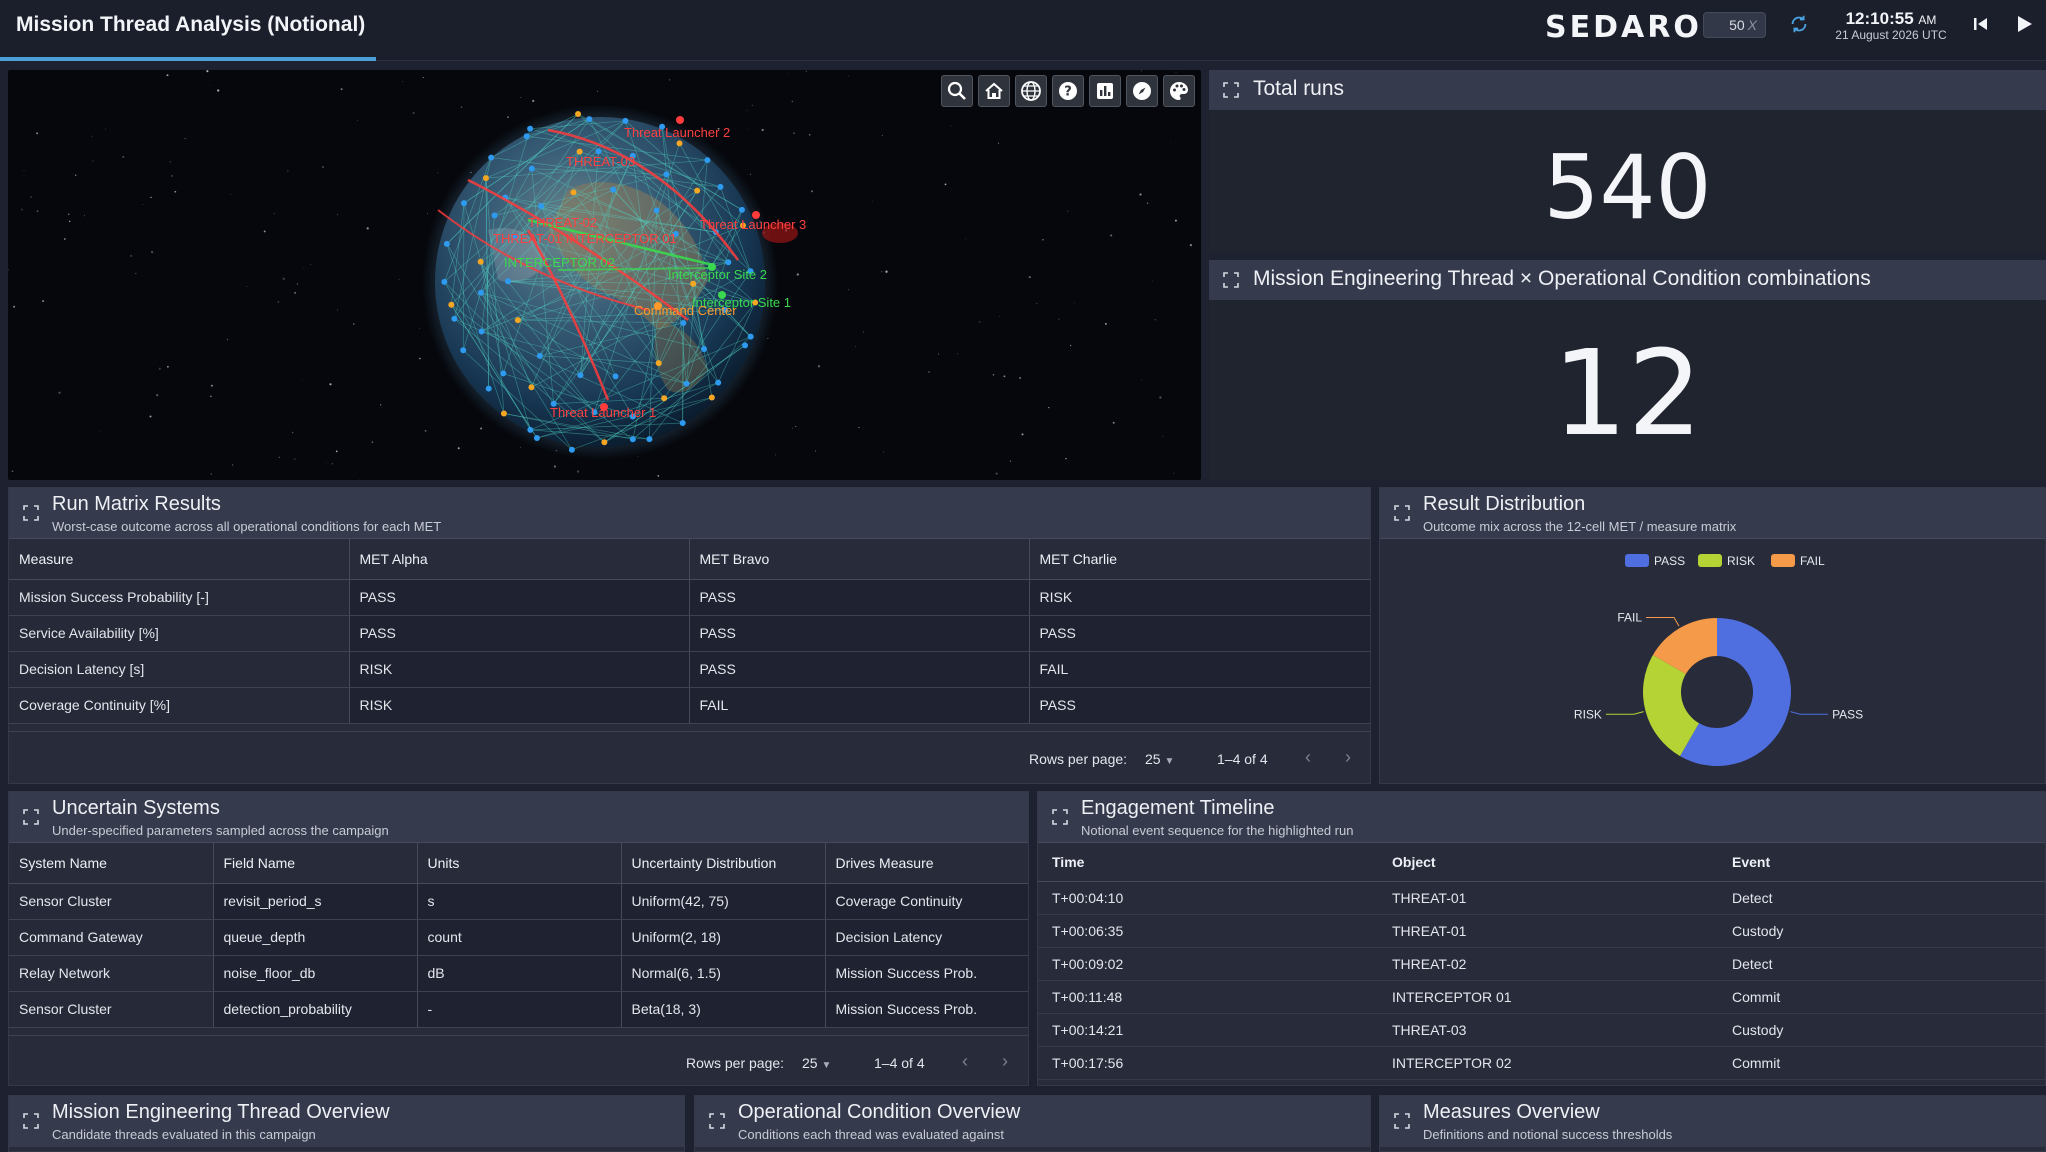 The width and height of the screenshot is (2046, 1152). I want to click on column-header: Event, so click(1881, 862).